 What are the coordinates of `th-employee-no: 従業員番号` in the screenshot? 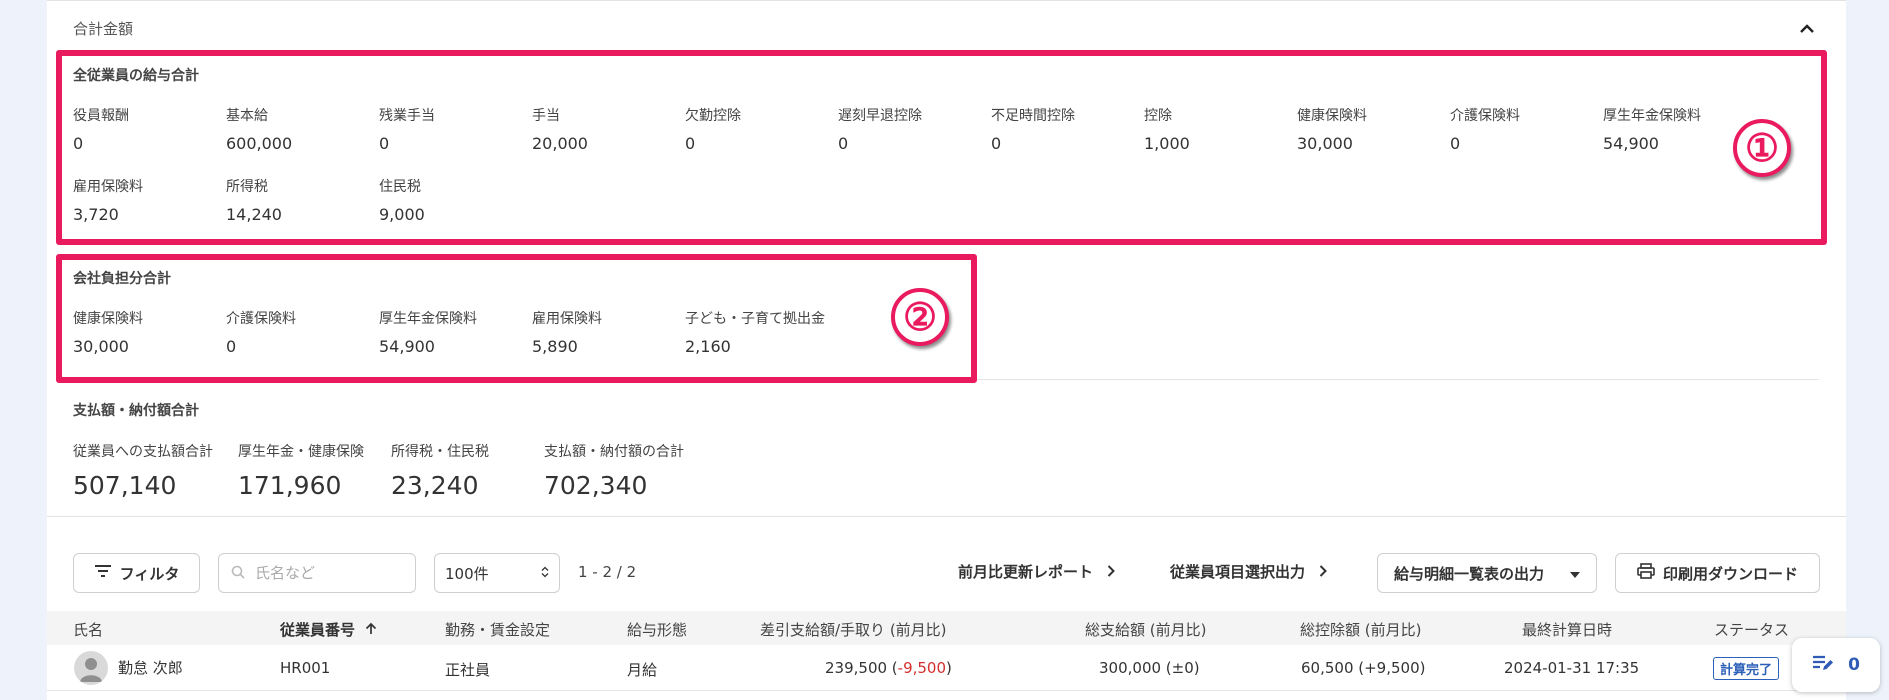 It's located at (328, 629).